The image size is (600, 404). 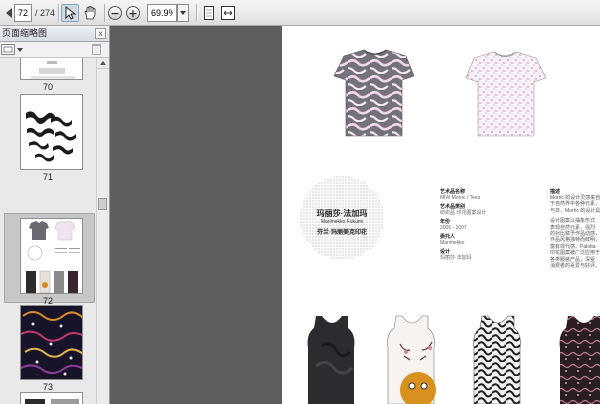 I want to click on fit-width-button, so click(x=228, y=13).